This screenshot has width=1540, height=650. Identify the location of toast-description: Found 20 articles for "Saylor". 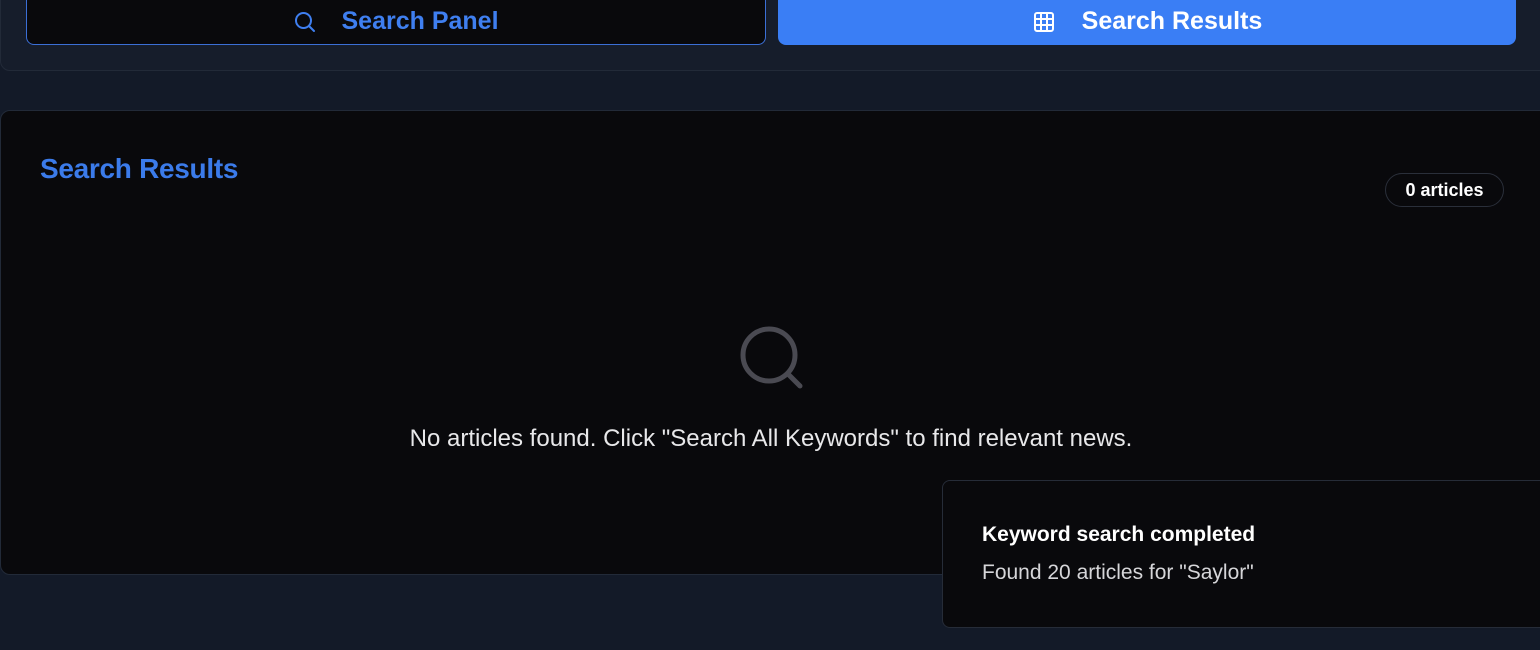
(1118, 572).